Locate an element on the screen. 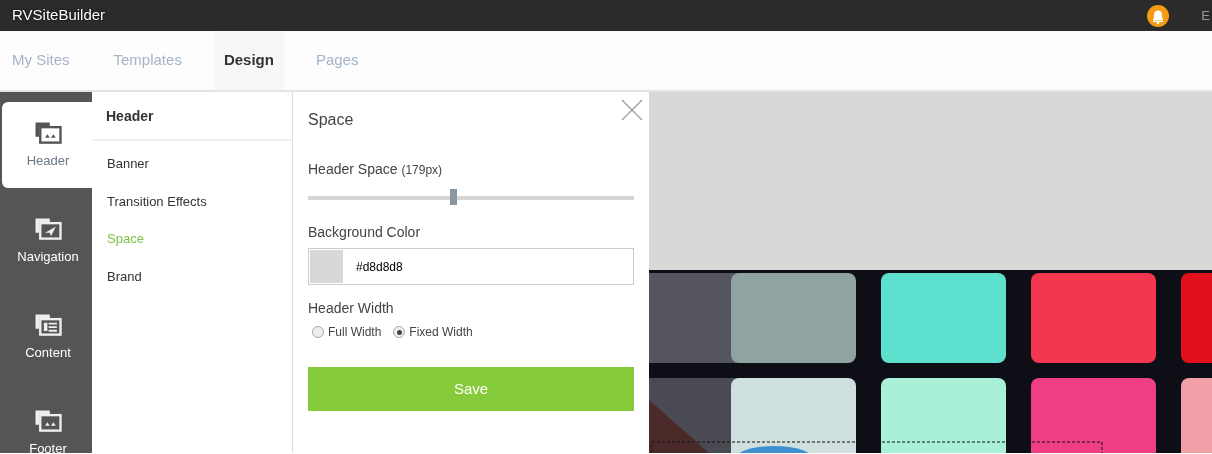  field-label: Background Color is located at coordinates (365, 232).